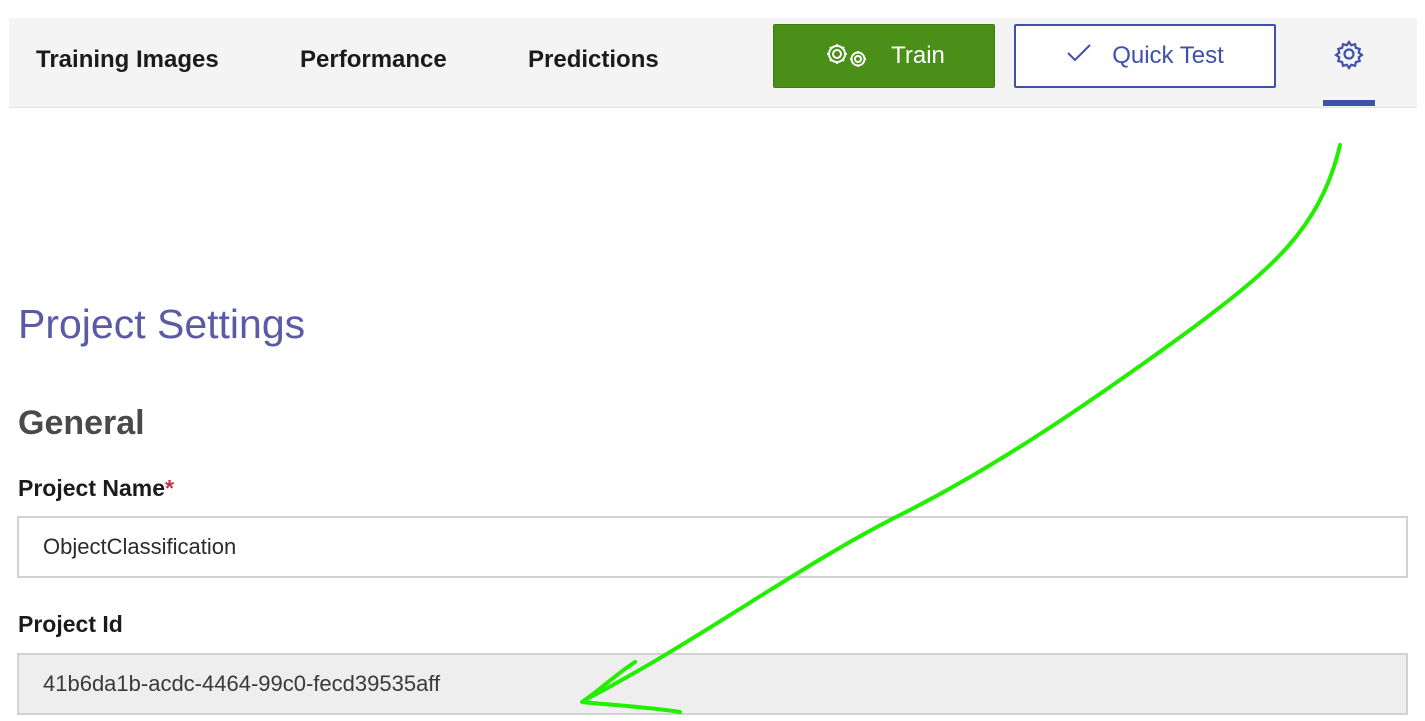  What do you see at coordinates (593, 60) in the screenshot?
I see `tab-predictions: Predictions` at bounding box center [593, 60].